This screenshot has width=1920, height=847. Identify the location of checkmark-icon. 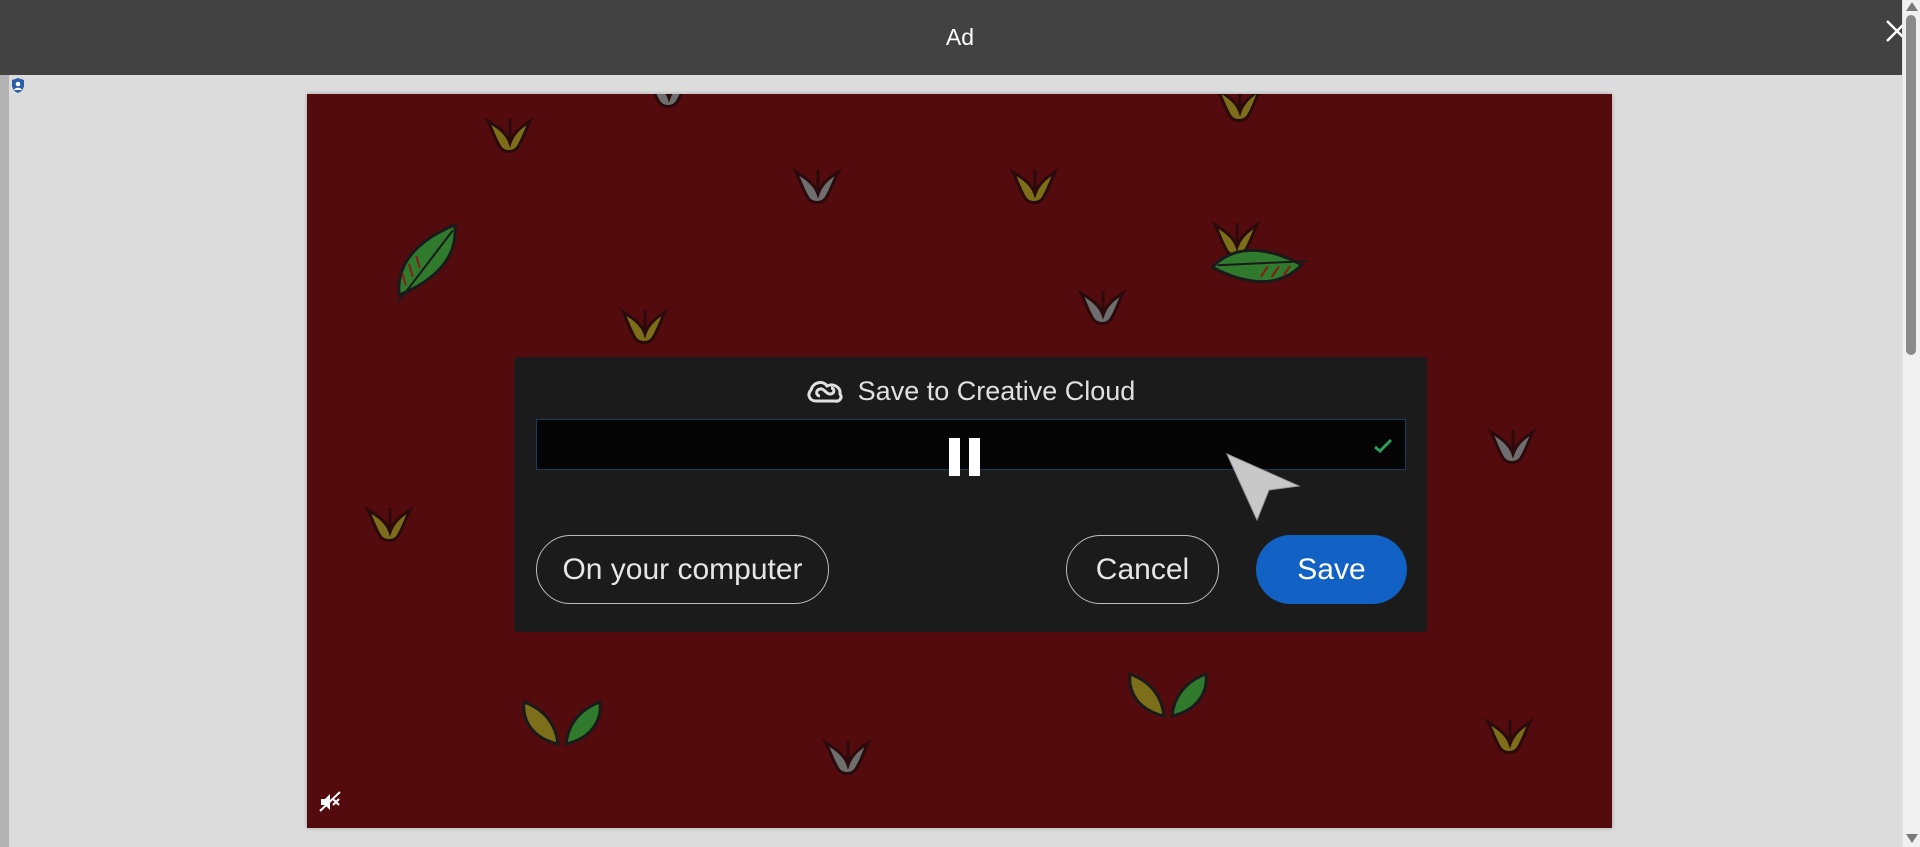
(1383, 446).